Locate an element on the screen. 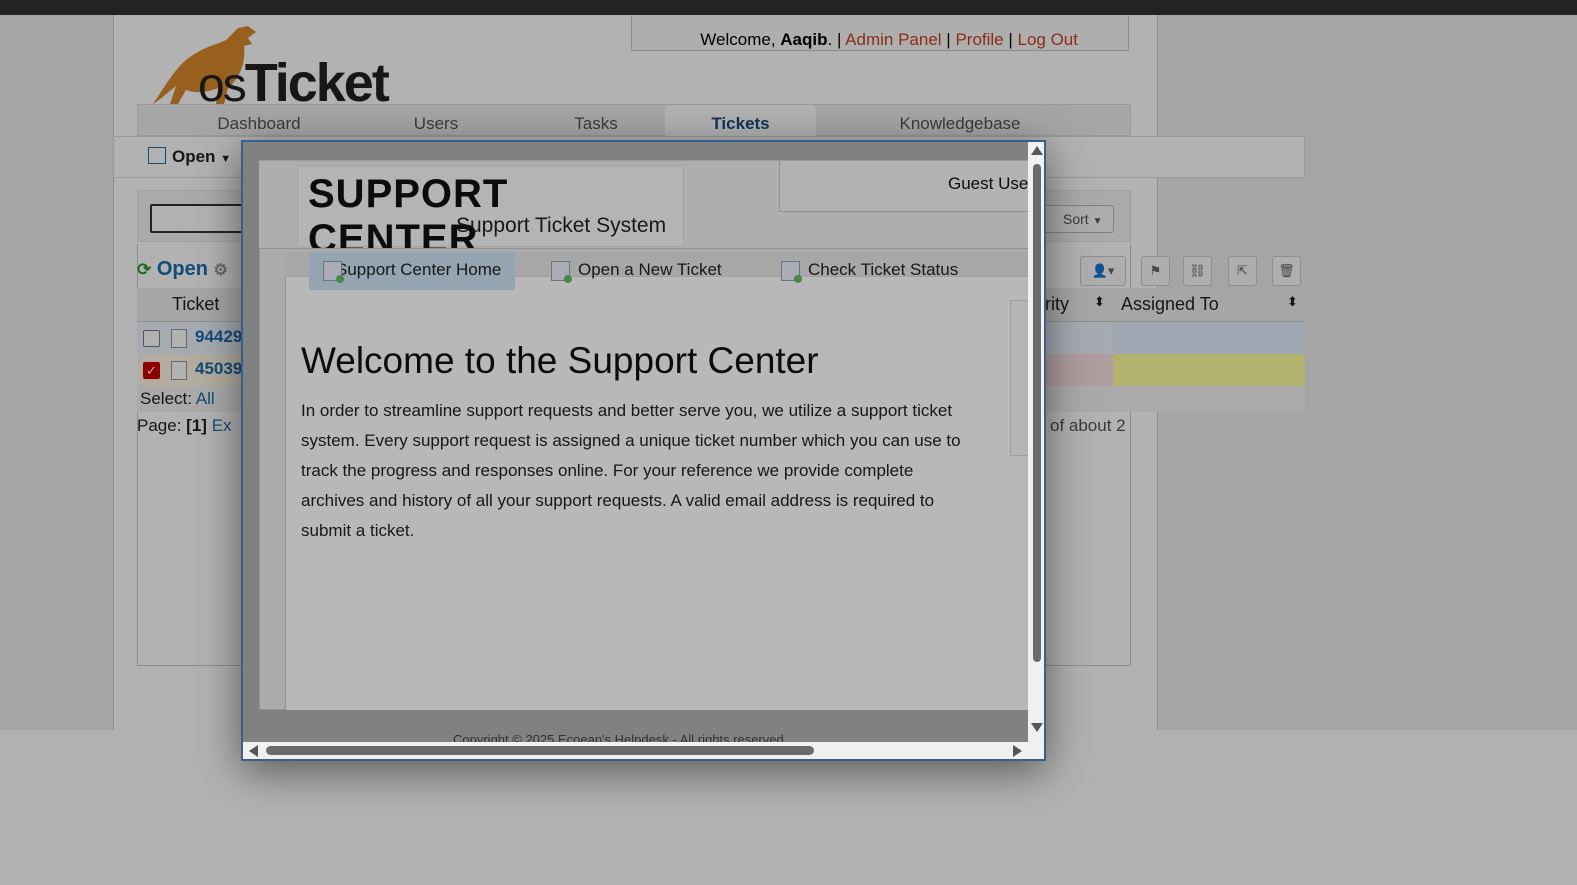 The height and width of the screenshot is (885, 1577). vertical-scrollbar is located at coordinates (1036, 442).